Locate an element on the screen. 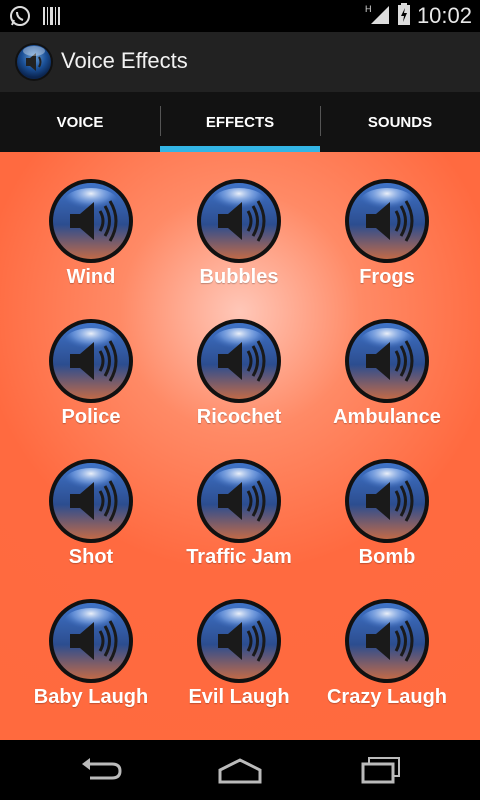 The image size is (480, 800). effect-police-button: Police is located at coordinates (91, 388).